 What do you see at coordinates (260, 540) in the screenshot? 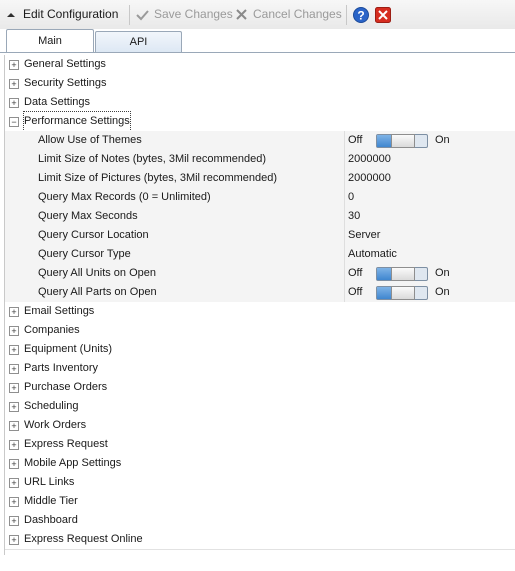
I see `category-express-request-online: + Express Request Online` at bounding box center [260, 540].